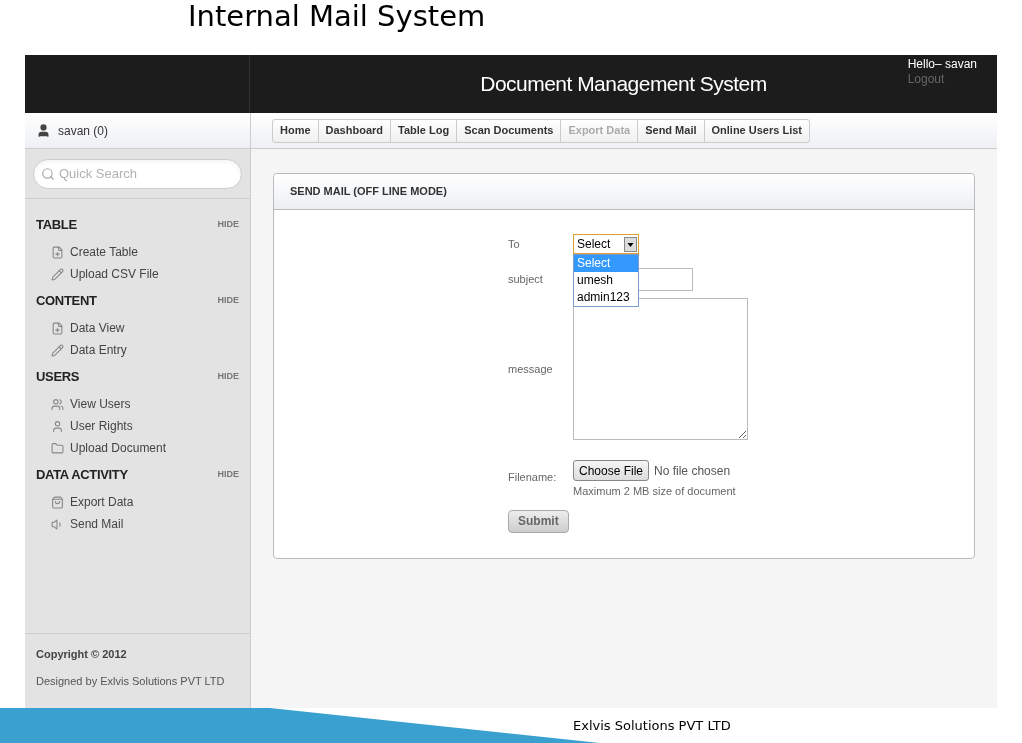 Image resolution: width=1022 pixels, height=743 pixels. I want to click on file-status: No file chosen, so click(692, 471).